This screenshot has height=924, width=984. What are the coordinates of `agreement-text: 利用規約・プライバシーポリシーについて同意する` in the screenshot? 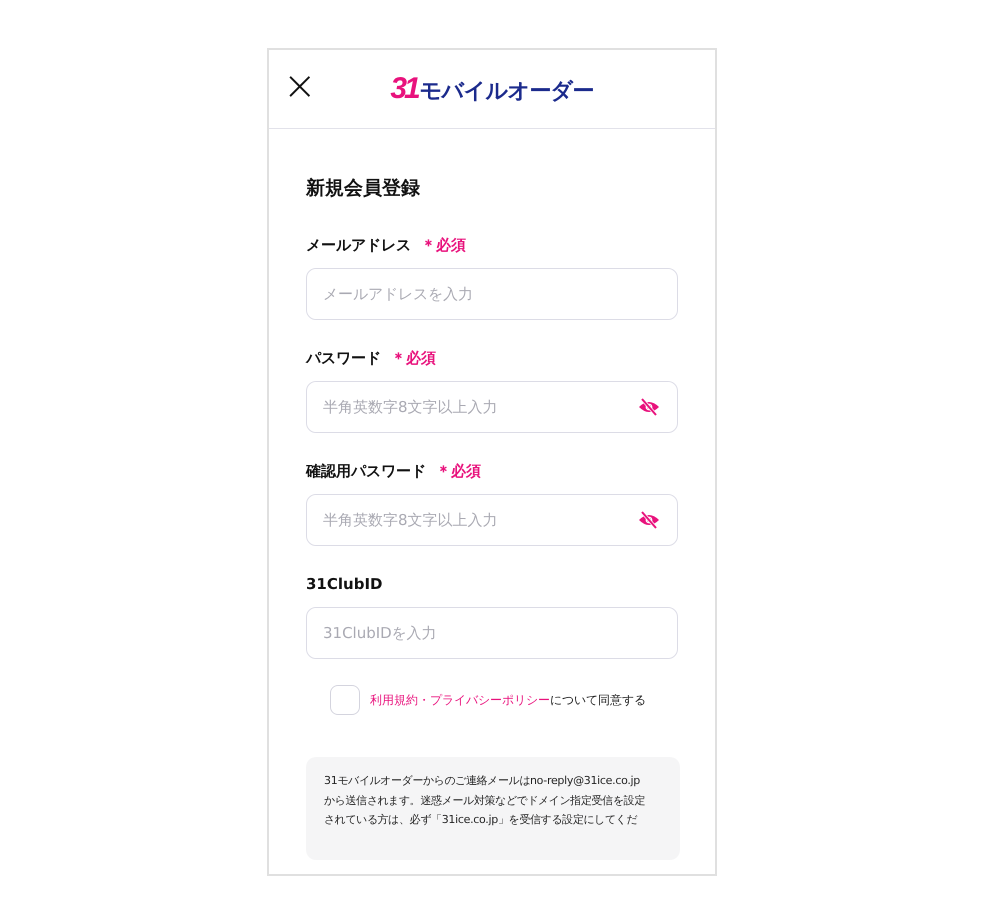 It's located at (508, 700).